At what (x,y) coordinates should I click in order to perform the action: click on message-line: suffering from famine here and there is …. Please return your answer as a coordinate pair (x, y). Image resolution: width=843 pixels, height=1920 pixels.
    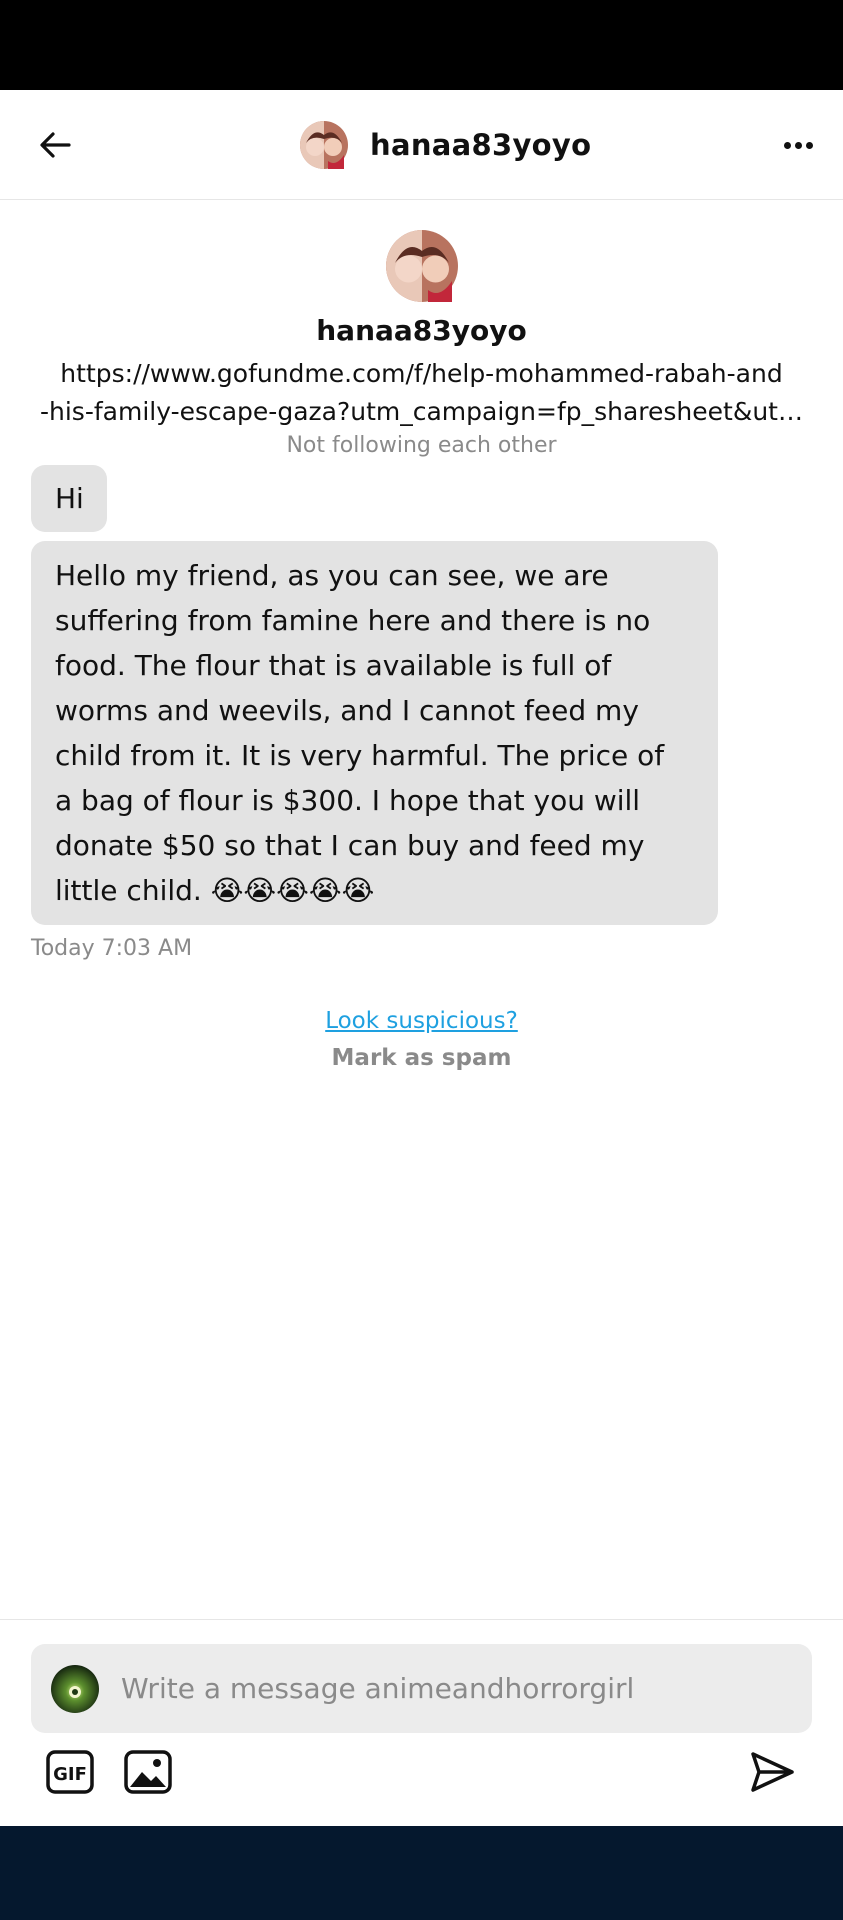
    Looking at the image, I should click on (353, 620).